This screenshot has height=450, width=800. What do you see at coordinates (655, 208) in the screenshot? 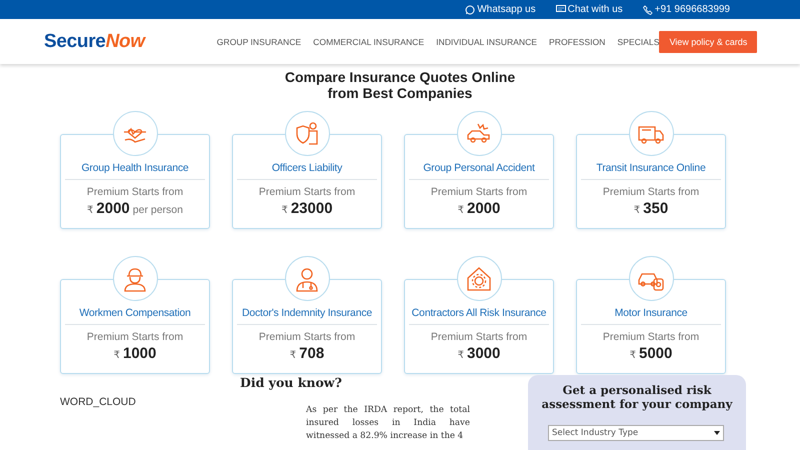
I see `price: 350` at bounding box center [655, 208].